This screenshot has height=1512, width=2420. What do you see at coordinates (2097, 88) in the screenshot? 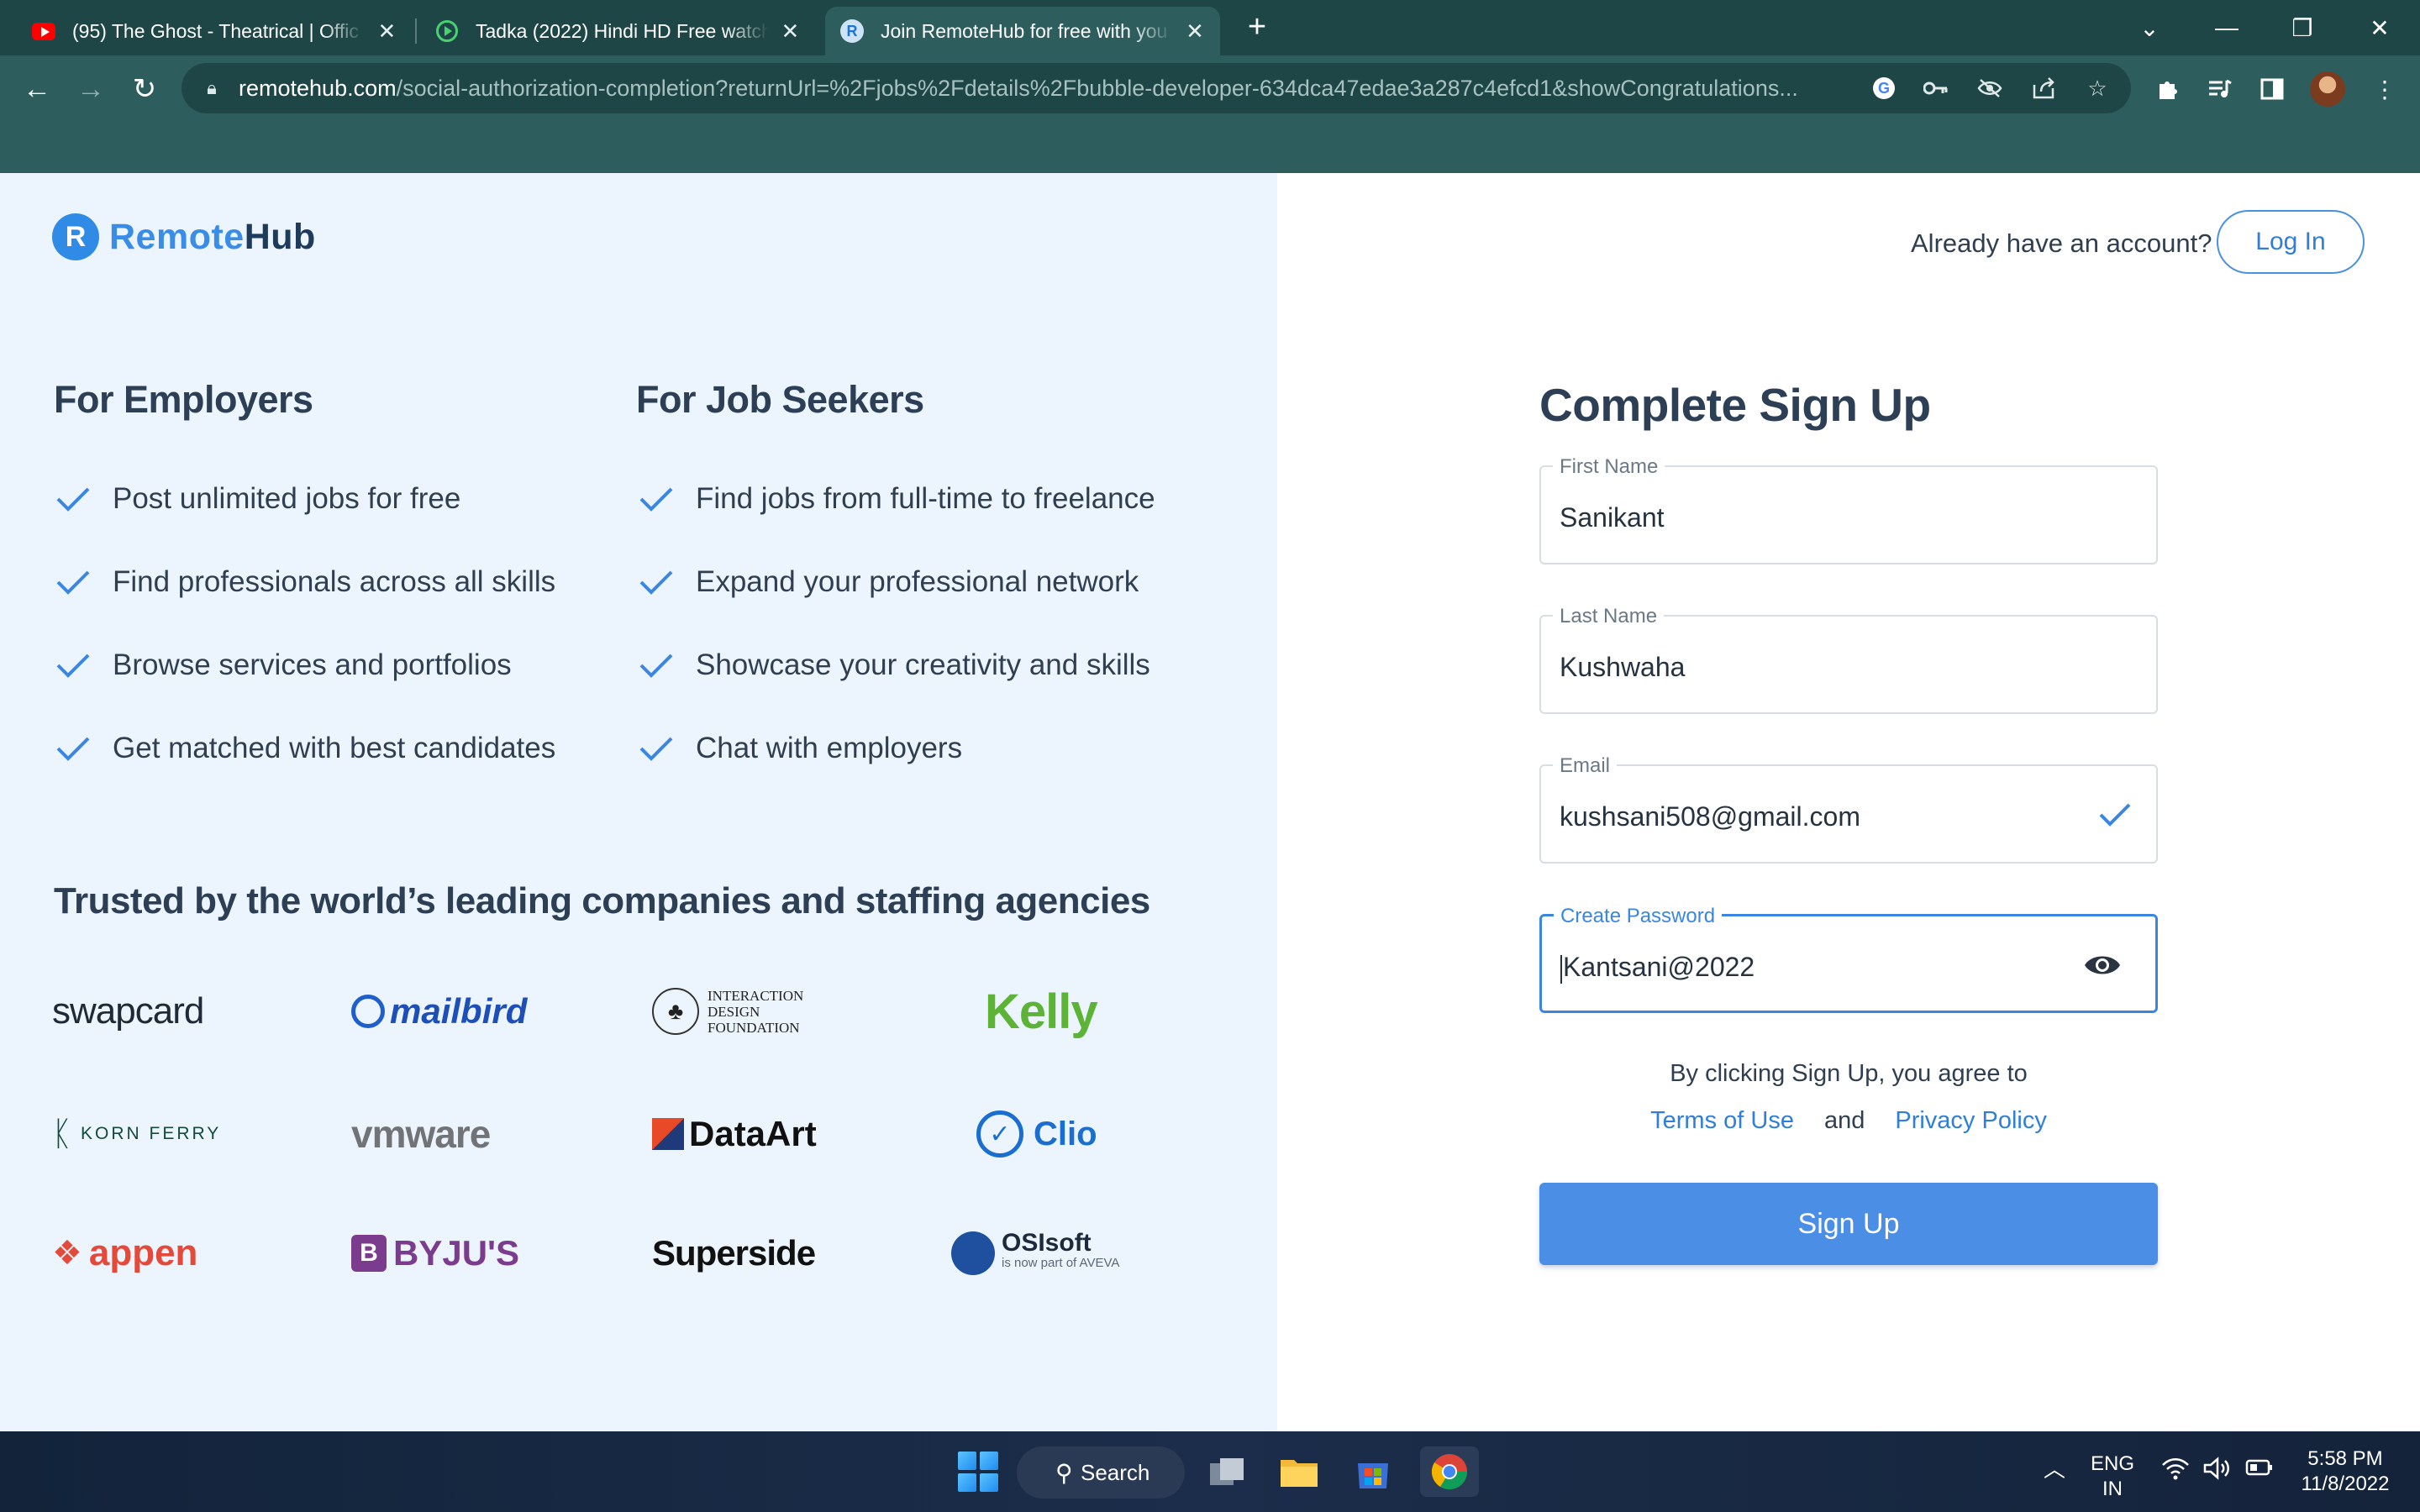
I see `bookmark-star-icon: ☆` at bounding box center [2097, 88].